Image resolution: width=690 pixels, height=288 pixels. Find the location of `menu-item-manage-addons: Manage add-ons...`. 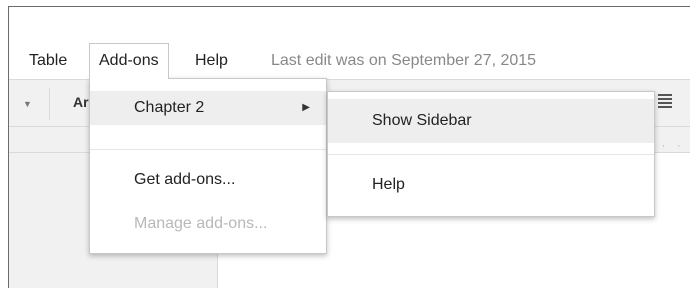

menu-item-manage-addons: Manage add-ons... is located at coordinates (208, 224).